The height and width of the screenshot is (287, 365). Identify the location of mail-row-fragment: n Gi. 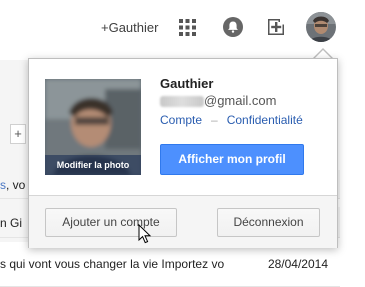
(11, 223).